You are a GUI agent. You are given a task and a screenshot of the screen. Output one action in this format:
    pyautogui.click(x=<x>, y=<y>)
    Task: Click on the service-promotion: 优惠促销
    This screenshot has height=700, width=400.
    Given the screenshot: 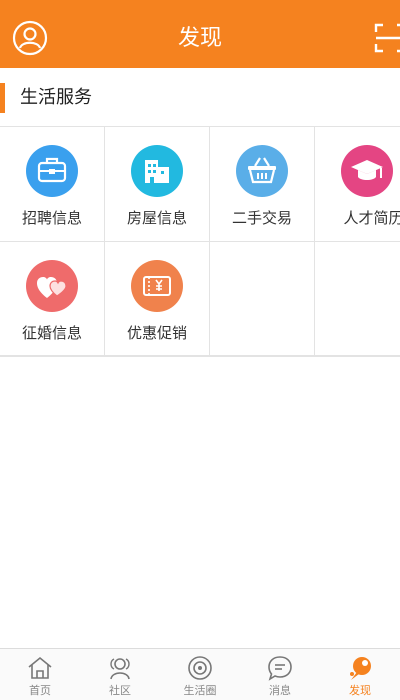 What is the action you would take?
    pyautogui.click(x=157, y=299)
    